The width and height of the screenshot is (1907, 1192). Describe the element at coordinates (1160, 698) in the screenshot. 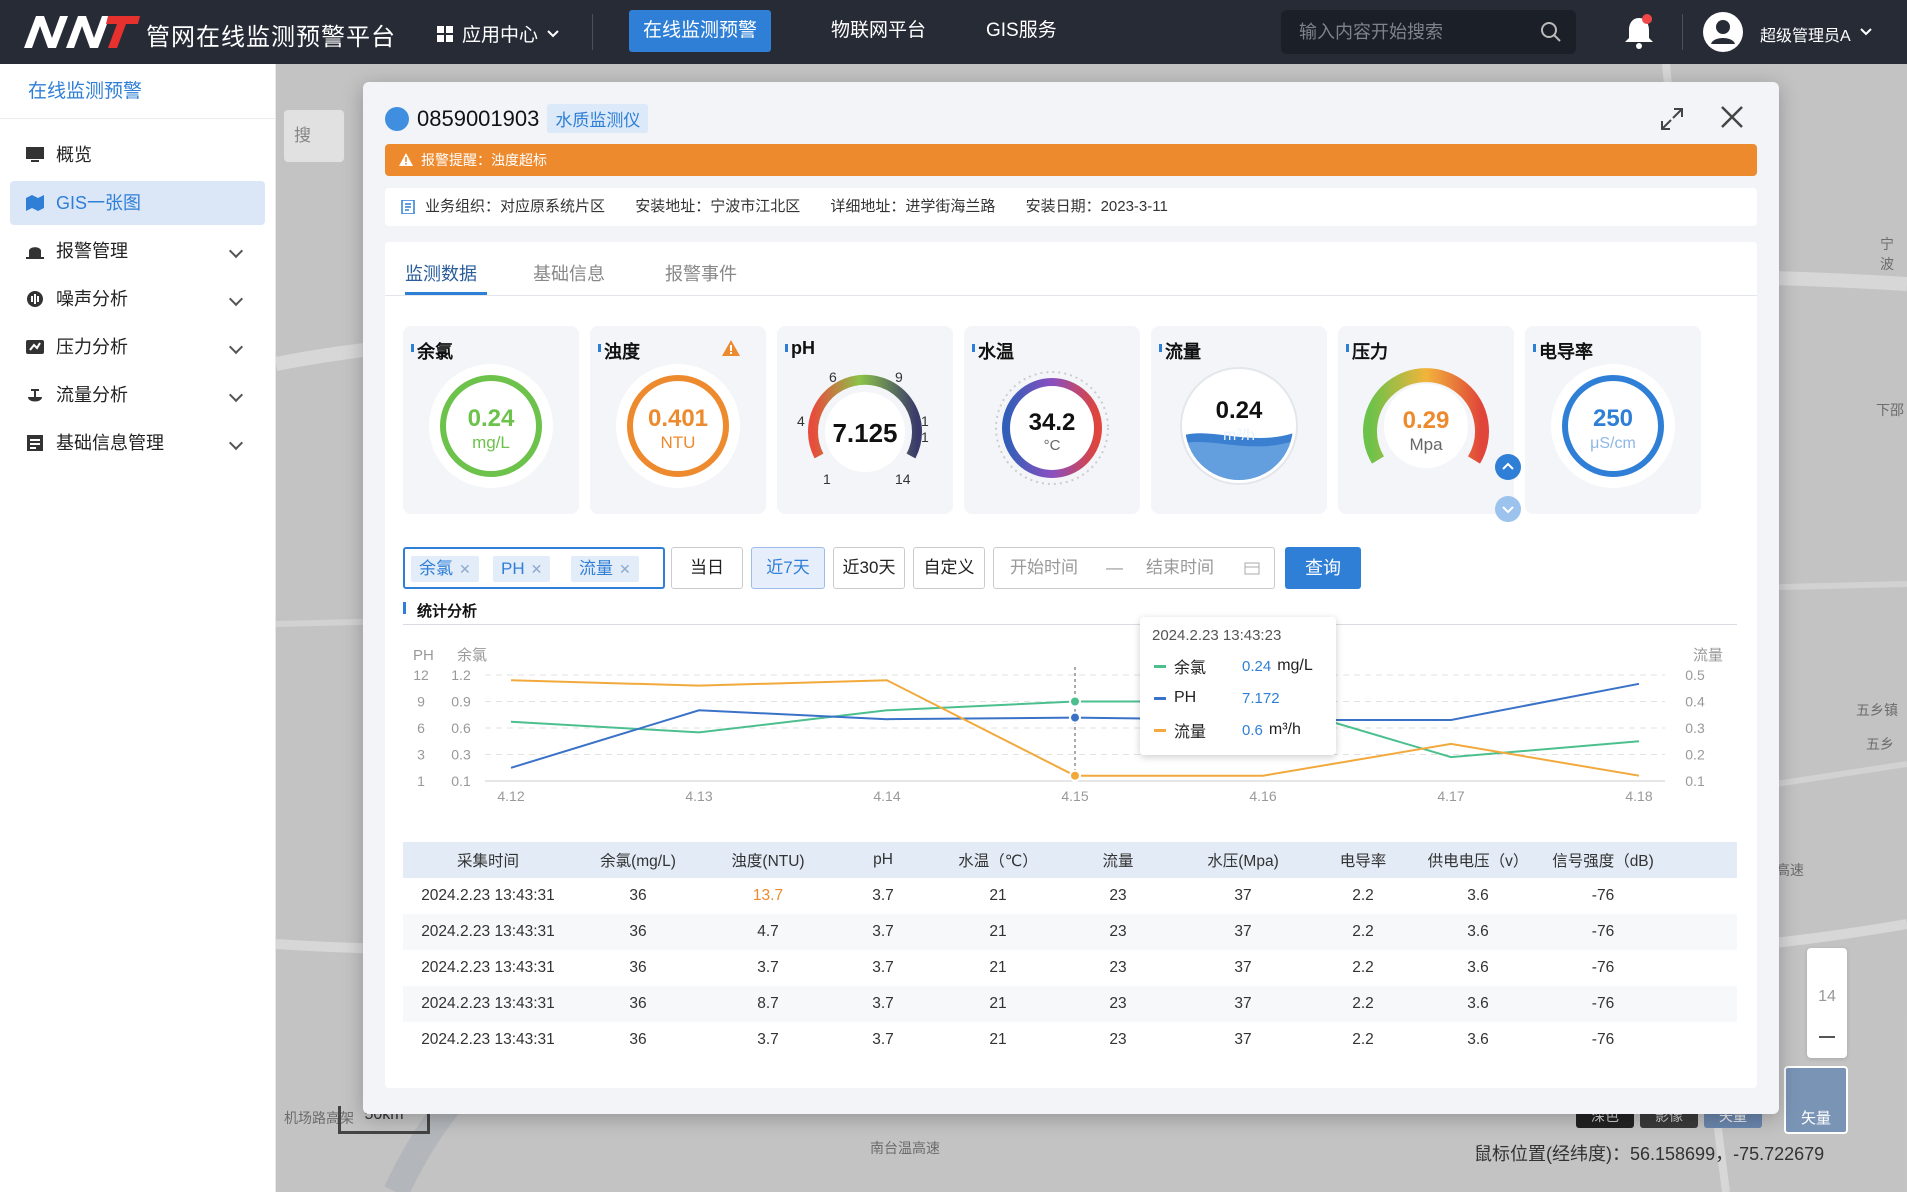

I see `legend-swatch` at that location.